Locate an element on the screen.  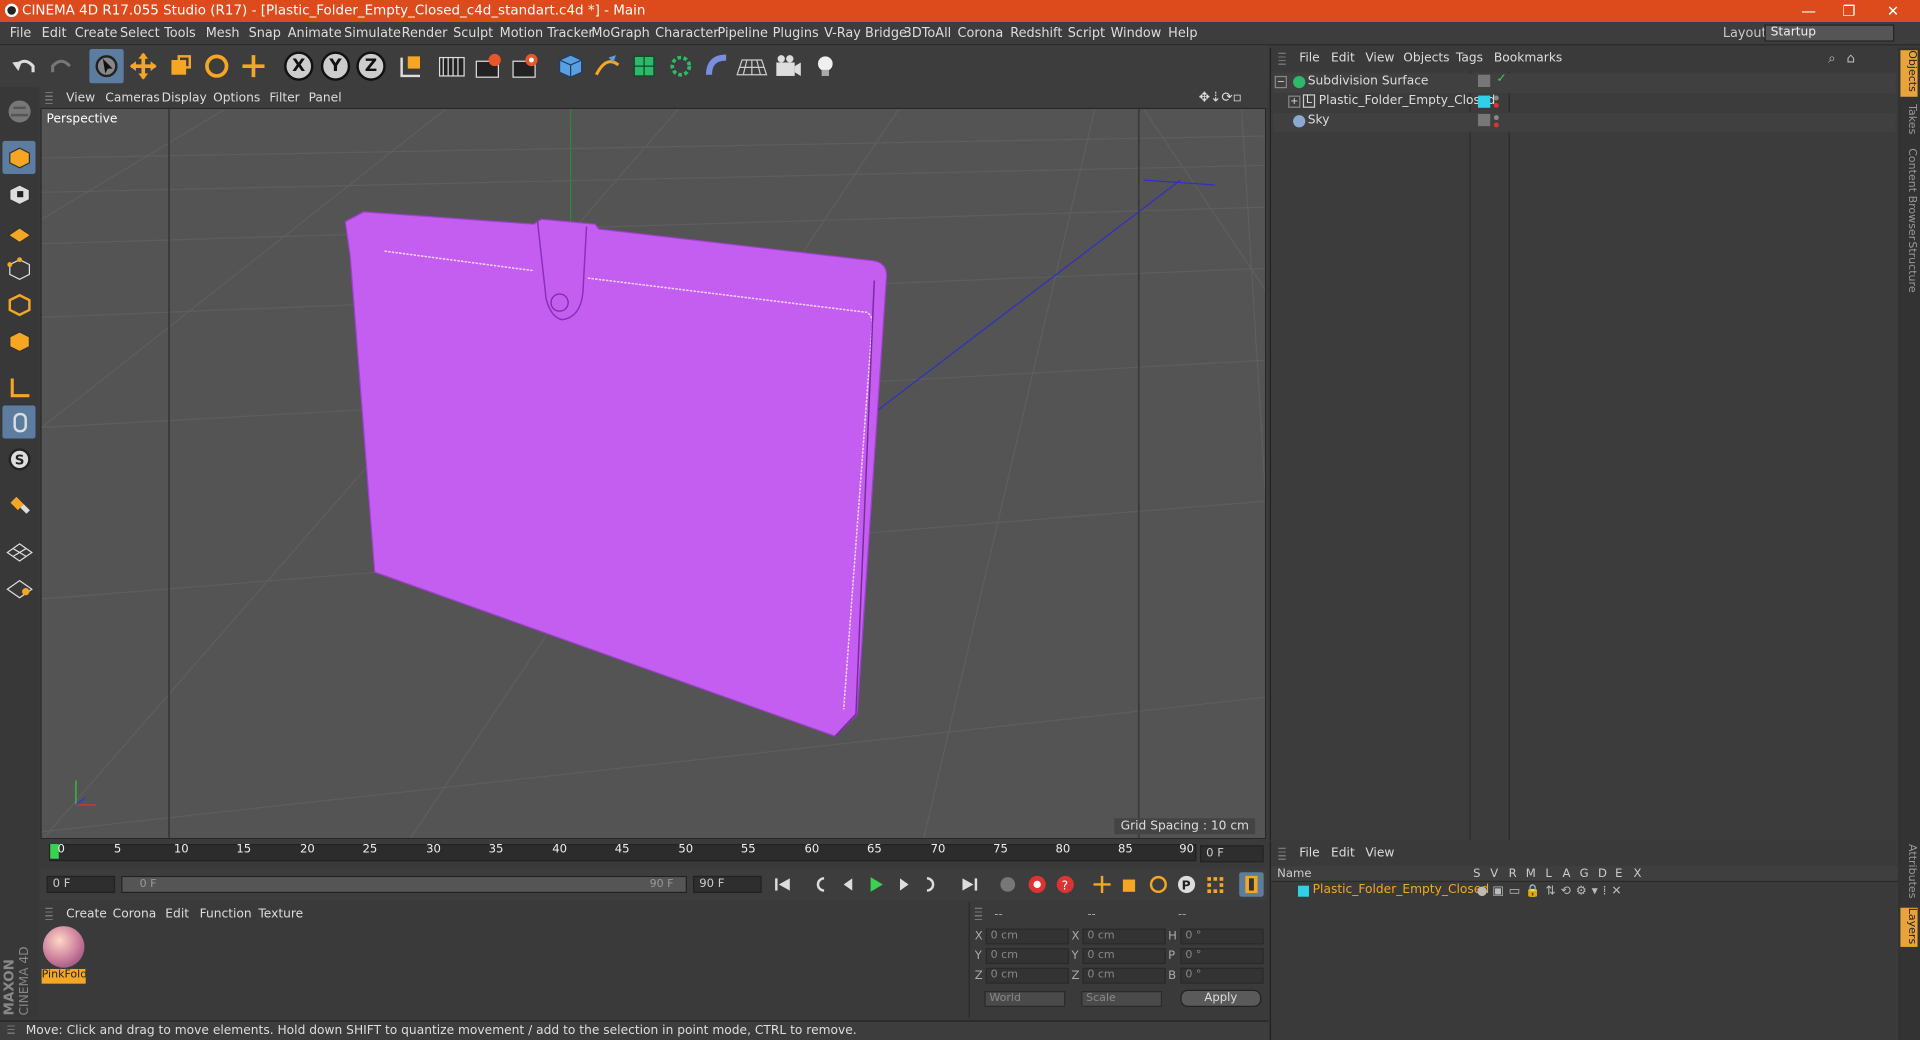
menu-script: Script is located at coordinates (1086, 33).